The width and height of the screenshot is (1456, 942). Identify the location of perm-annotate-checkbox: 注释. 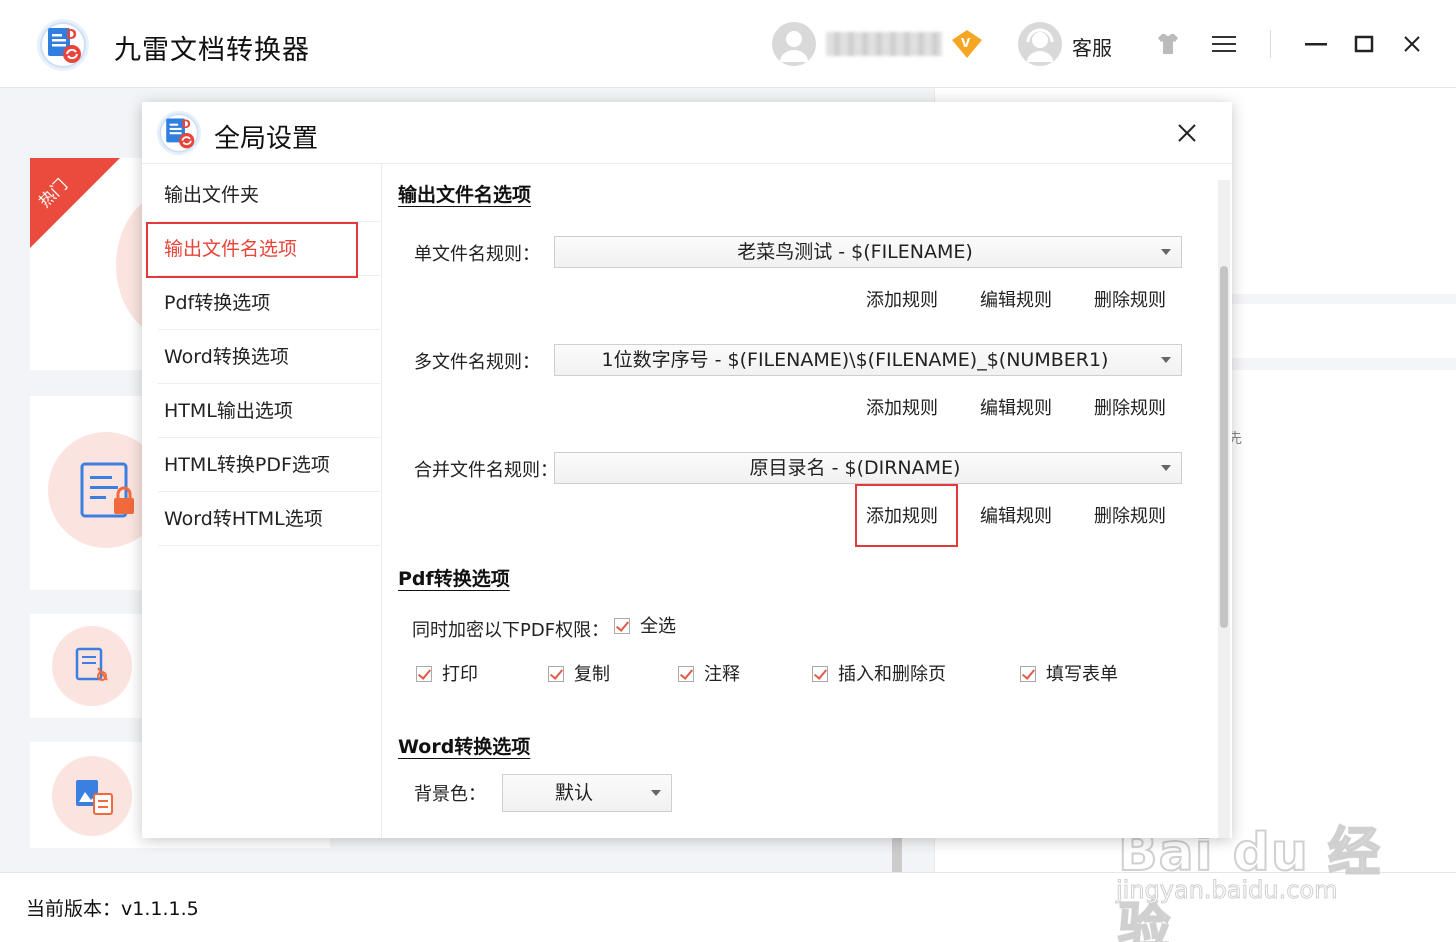
(709, 673).